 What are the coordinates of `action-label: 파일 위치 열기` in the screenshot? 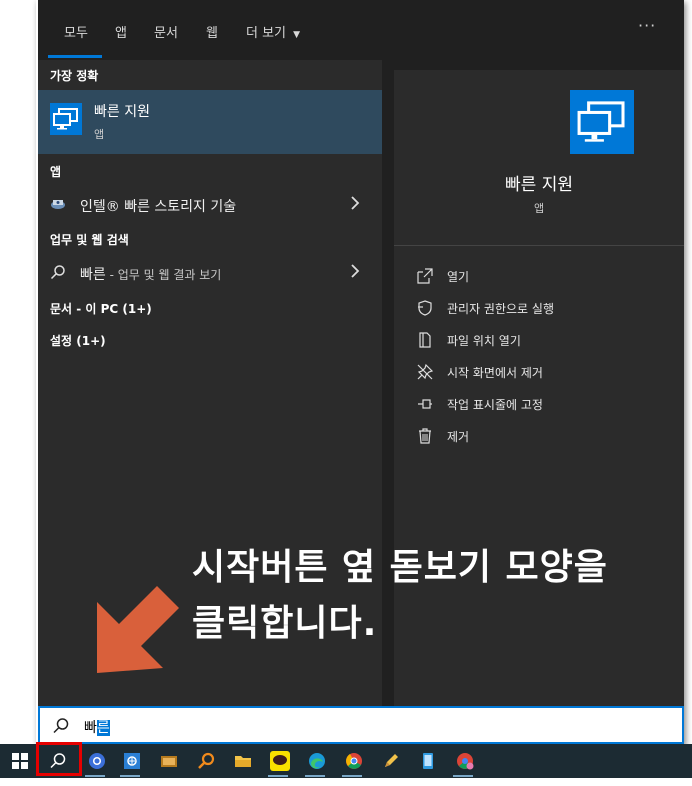 It's located at (484, 341).